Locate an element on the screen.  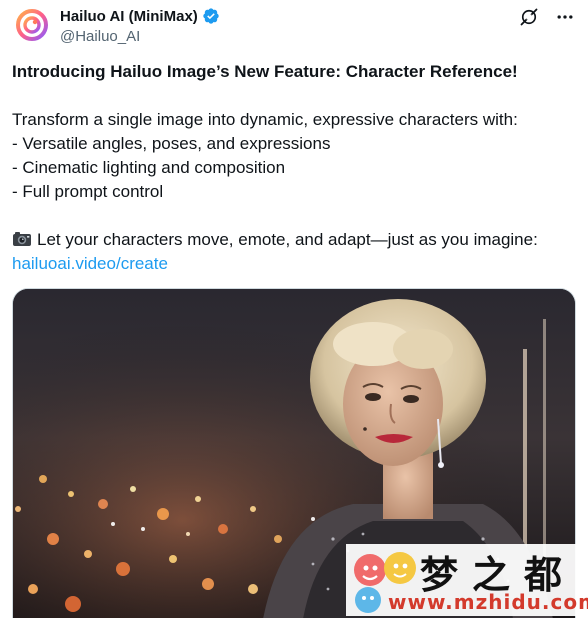
hailuo-logo-icon is located at coordinates (32, 25).